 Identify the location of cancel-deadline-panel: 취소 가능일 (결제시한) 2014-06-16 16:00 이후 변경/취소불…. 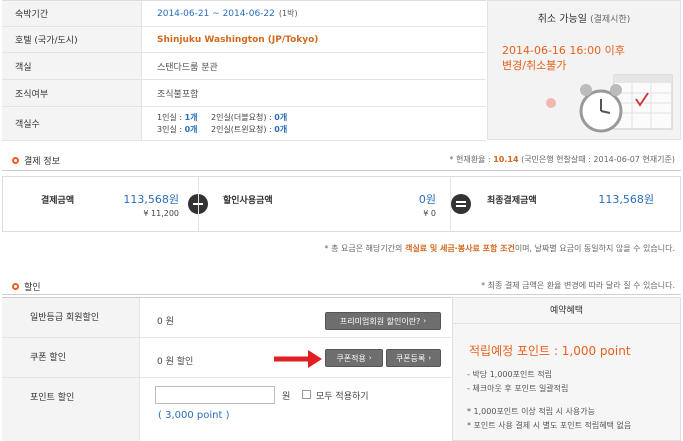
(584, 70).